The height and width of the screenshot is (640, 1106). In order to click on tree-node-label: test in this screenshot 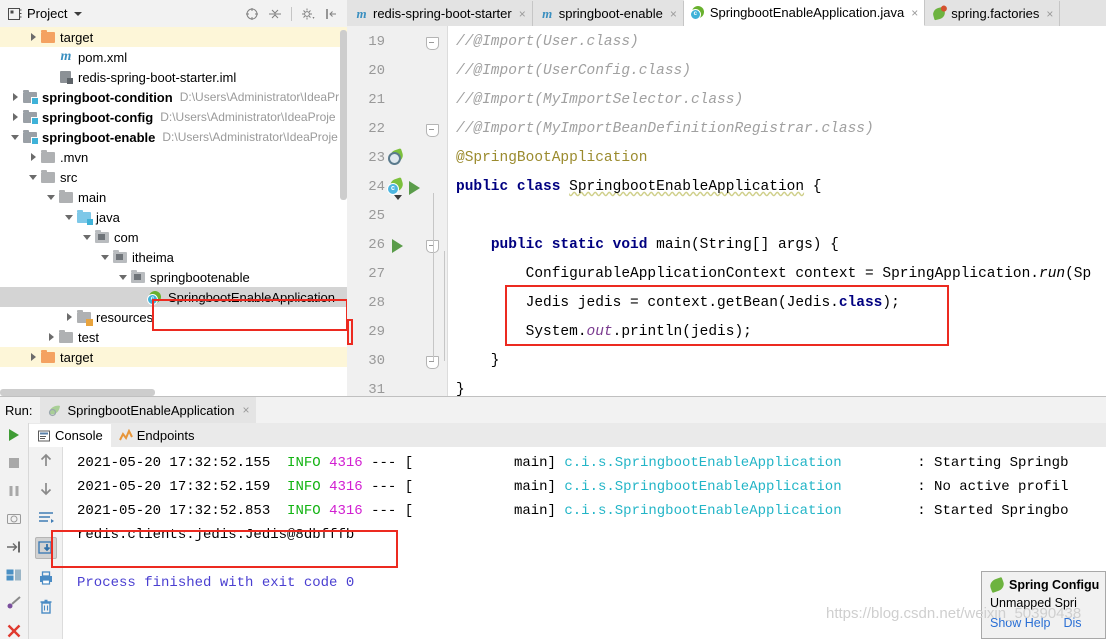, I will do `click(88, 337)`.